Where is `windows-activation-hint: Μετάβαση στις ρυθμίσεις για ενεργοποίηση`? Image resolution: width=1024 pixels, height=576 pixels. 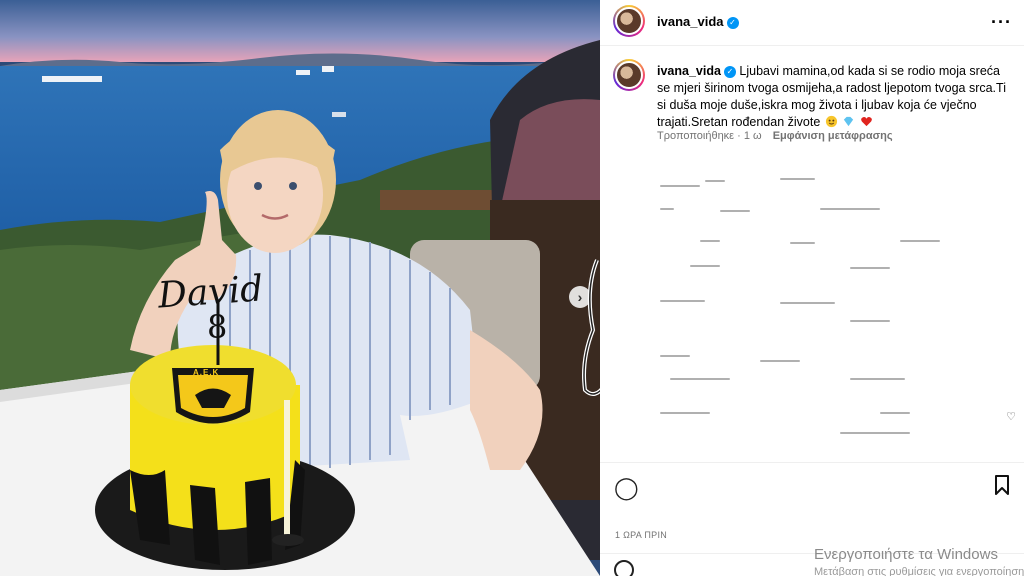
windows-activation-hint: Μετάβαση στις ρυθμίσεις για ενεργοποίηση is located at coordinates (919, 571).